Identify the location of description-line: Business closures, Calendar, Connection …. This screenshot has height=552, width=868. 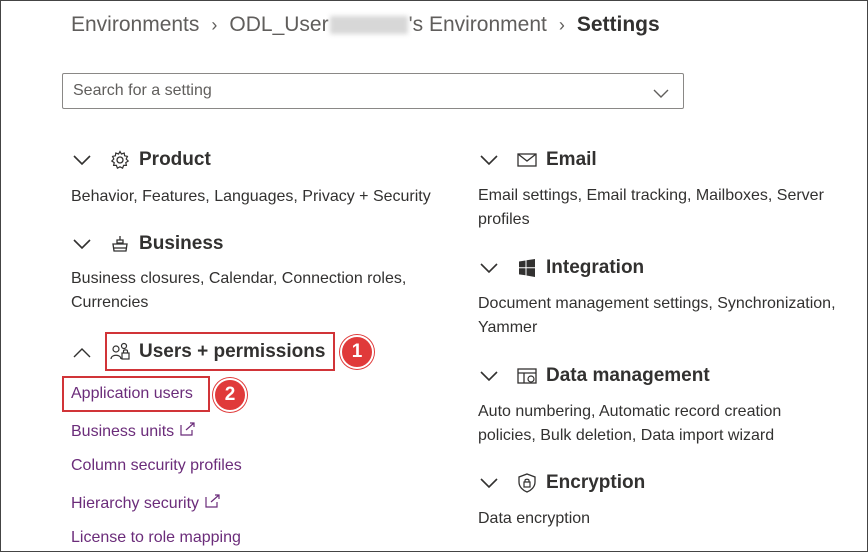
(239, 278).